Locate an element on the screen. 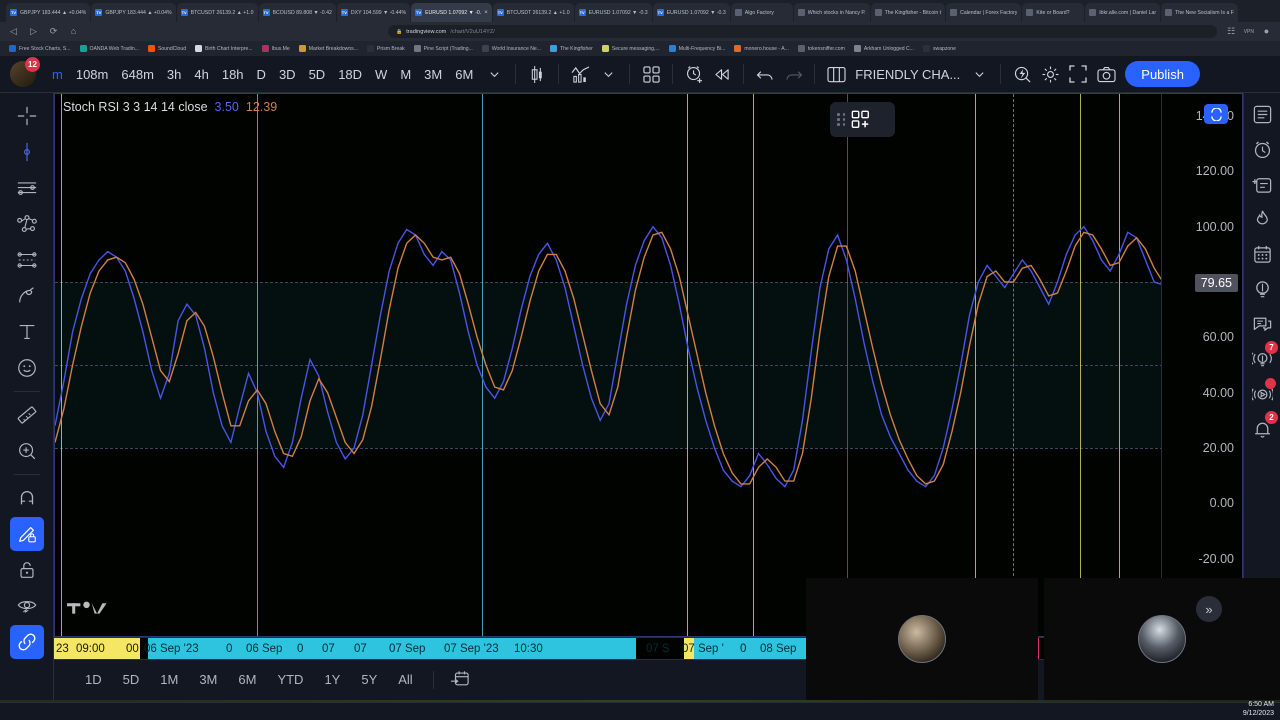 The height and width of the screenshot is (720, 1280). text-tool-icon is located at coordinates (27, 332).